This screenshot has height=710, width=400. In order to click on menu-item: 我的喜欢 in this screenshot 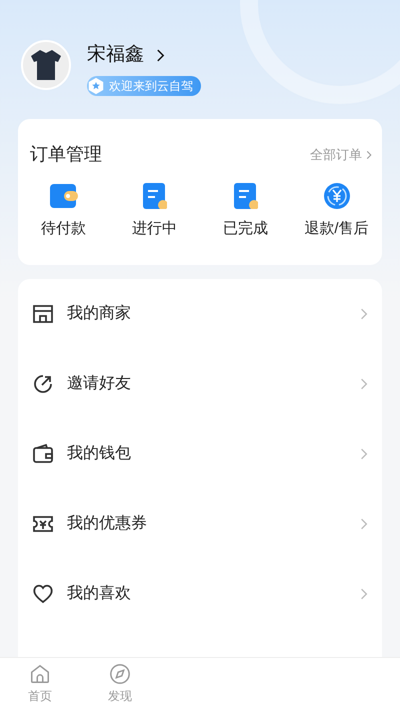, I will do `click(200, 594)`.